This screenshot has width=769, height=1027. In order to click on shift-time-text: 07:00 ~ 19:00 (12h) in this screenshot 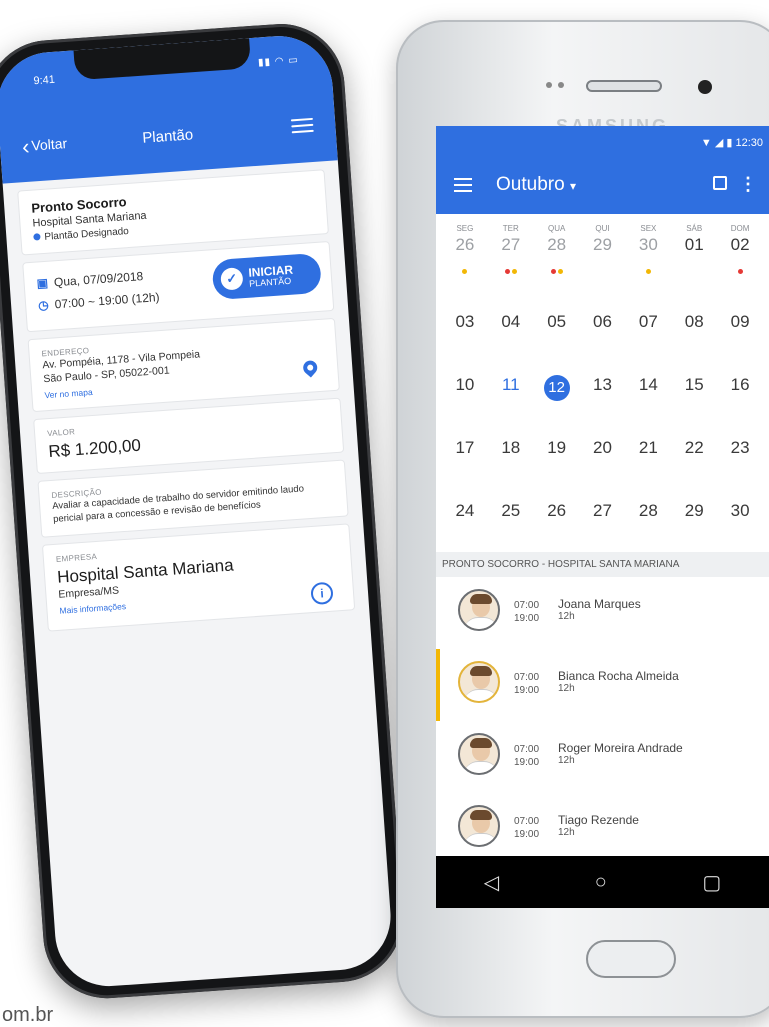, I will do `click(107, 301)`.